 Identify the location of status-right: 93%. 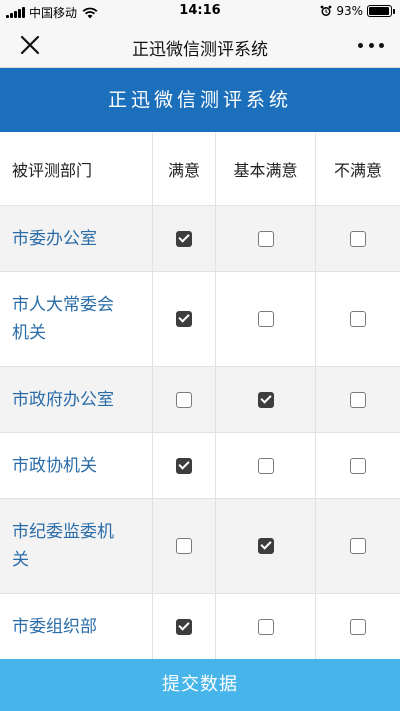
(357, 11).